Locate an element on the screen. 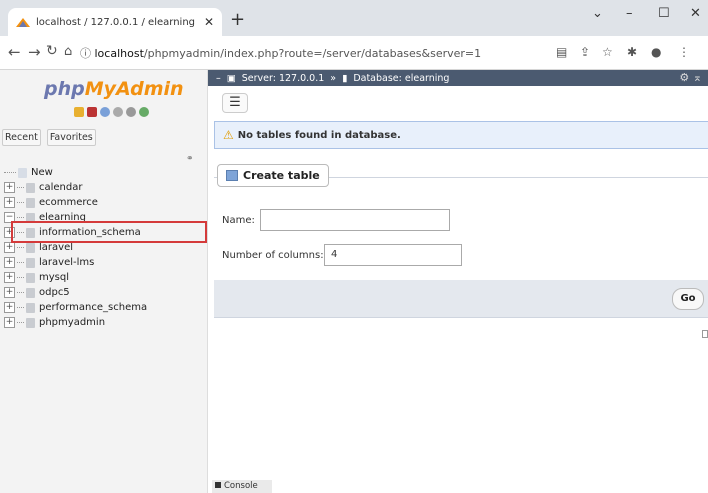 Image resolution: width=708 pixels, height=493 pixels. favorites-tab: Favorites is located at coordinates (71, 137).